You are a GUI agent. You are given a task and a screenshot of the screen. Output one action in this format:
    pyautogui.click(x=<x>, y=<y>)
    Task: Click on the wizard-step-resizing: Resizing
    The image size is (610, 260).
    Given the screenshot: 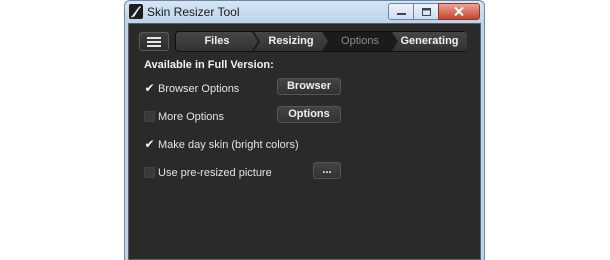 What is the action you would take?
    pyautogui.click(x=291, y=41)
    